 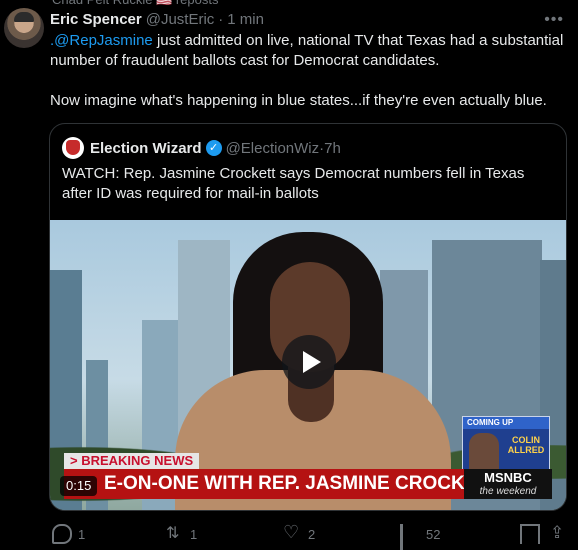 I want to click on quoted-time: 7h, so click(x=332, y=148).